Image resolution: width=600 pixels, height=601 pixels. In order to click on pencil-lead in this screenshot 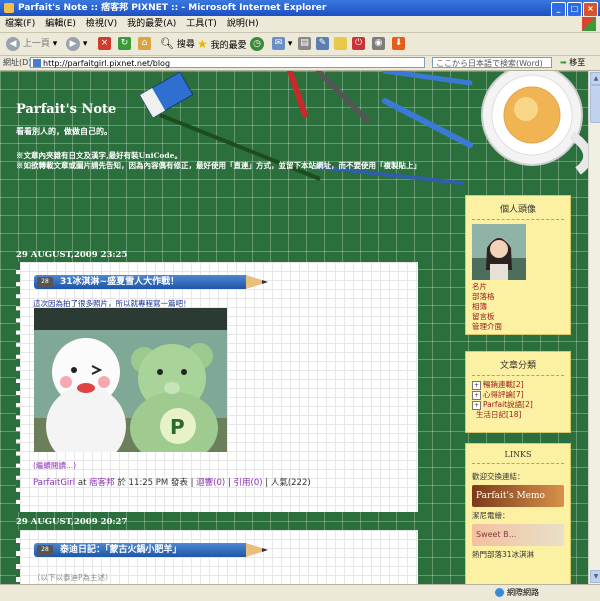, I will do `click(265, 550)`.